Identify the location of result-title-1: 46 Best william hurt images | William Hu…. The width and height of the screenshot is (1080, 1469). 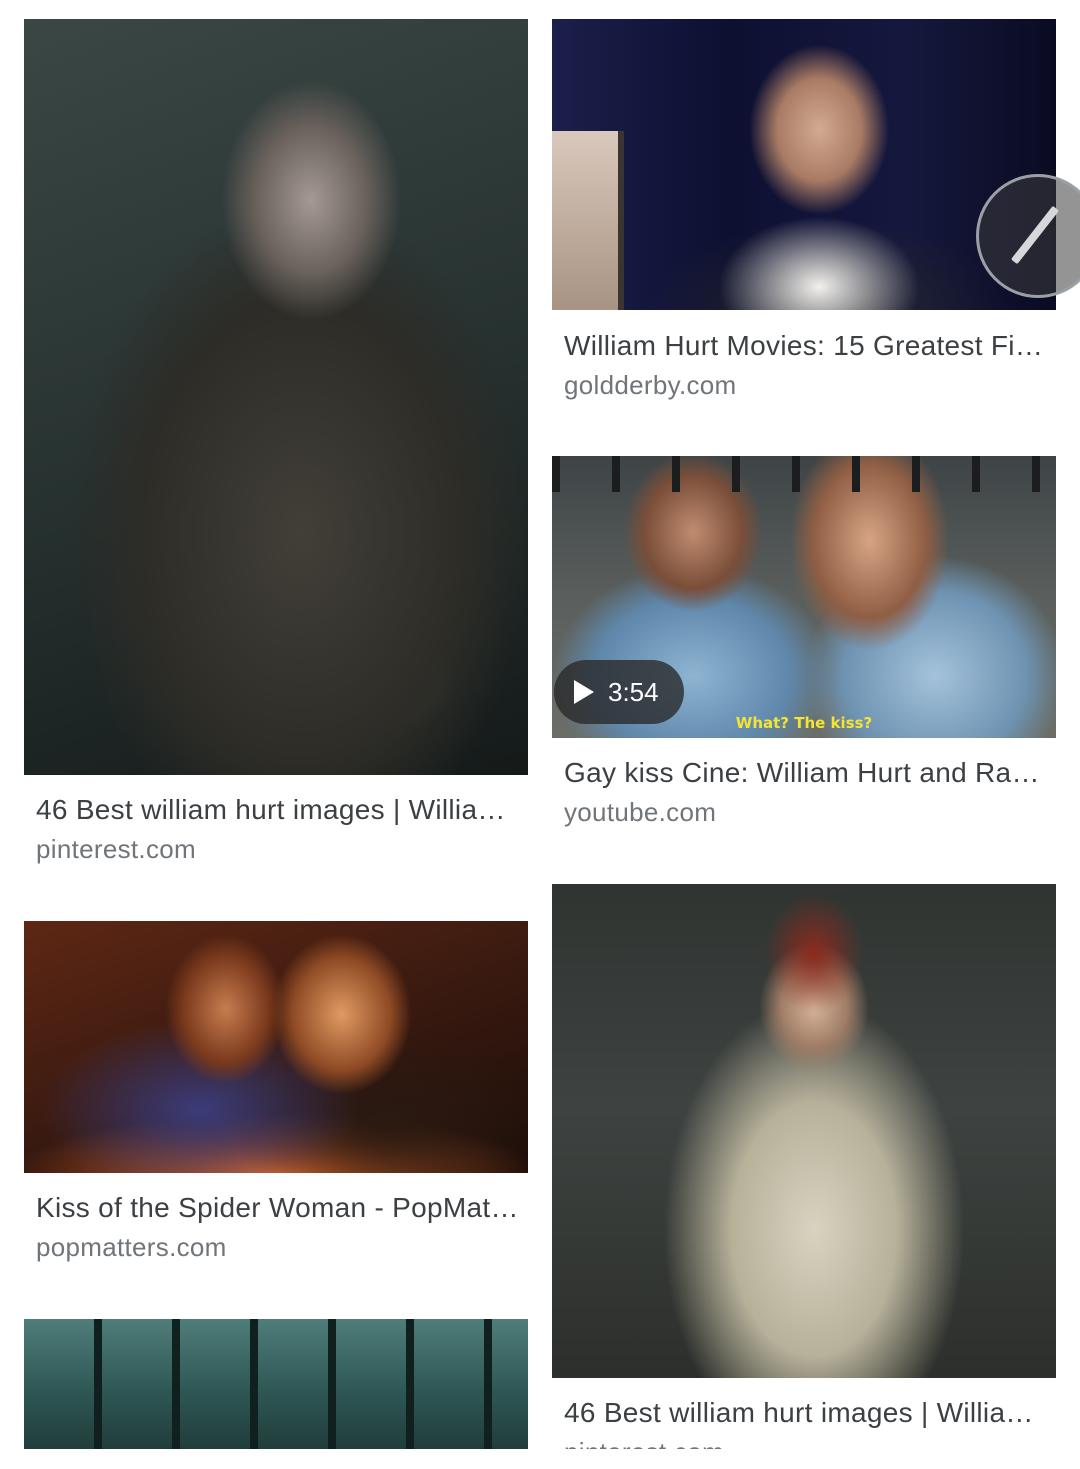
(278, 810).